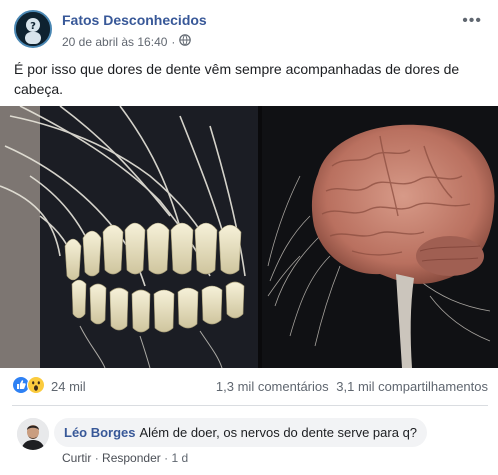 The image size is (498, 475). I want to click on wow-icon, so click(36, 386).